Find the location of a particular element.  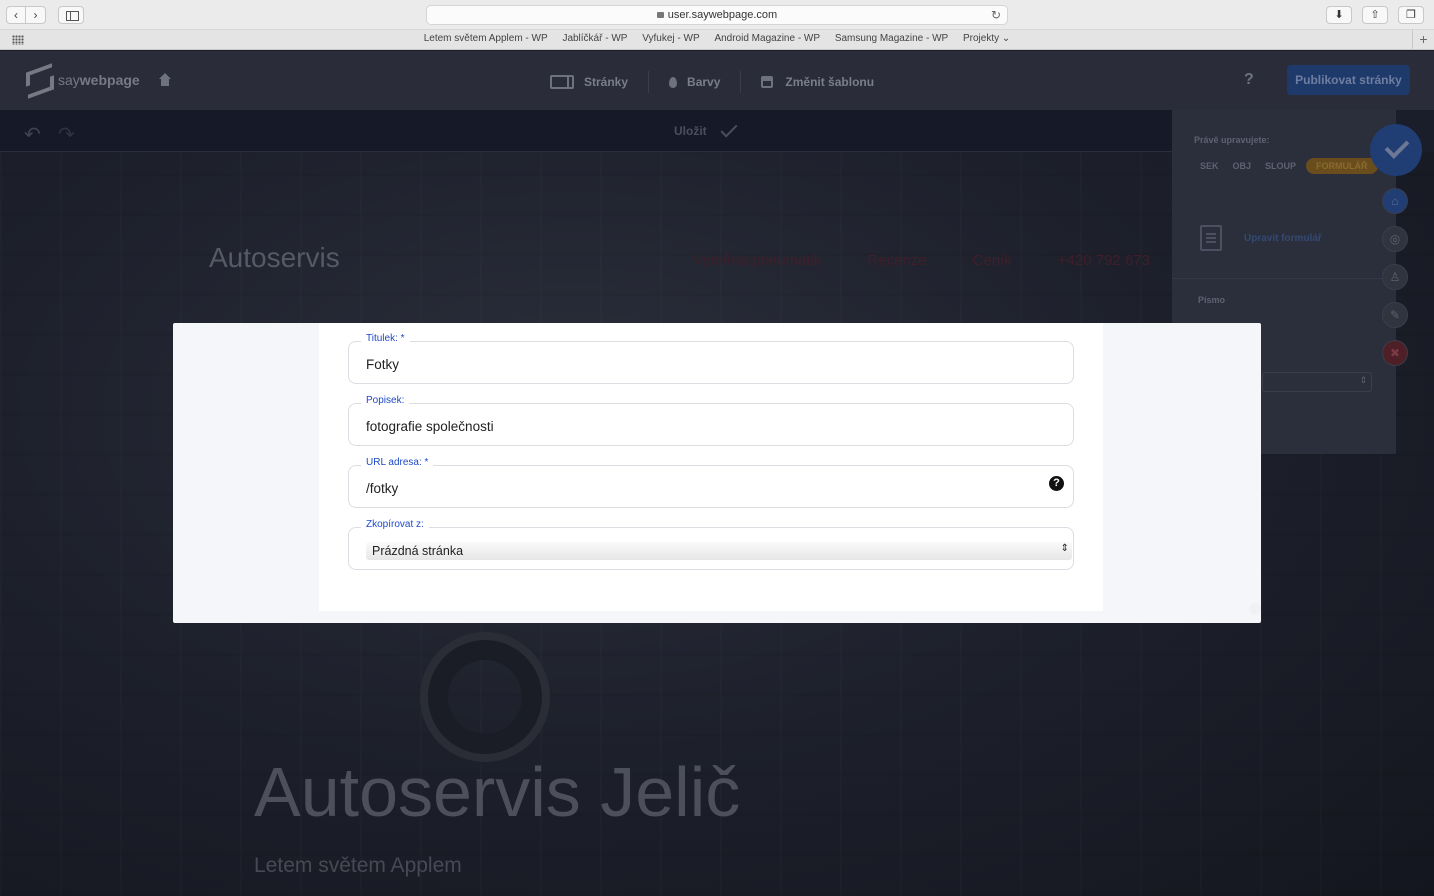

question-icon: ? is located at coordinates (1056, 483).